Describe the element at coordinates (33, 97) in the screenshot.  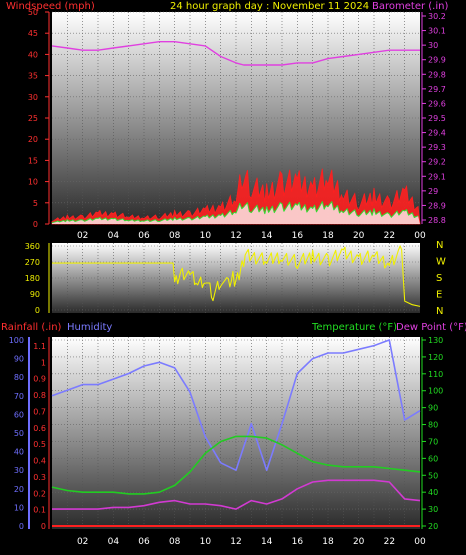
I see `windspeed-tick-label: 30` at that location.